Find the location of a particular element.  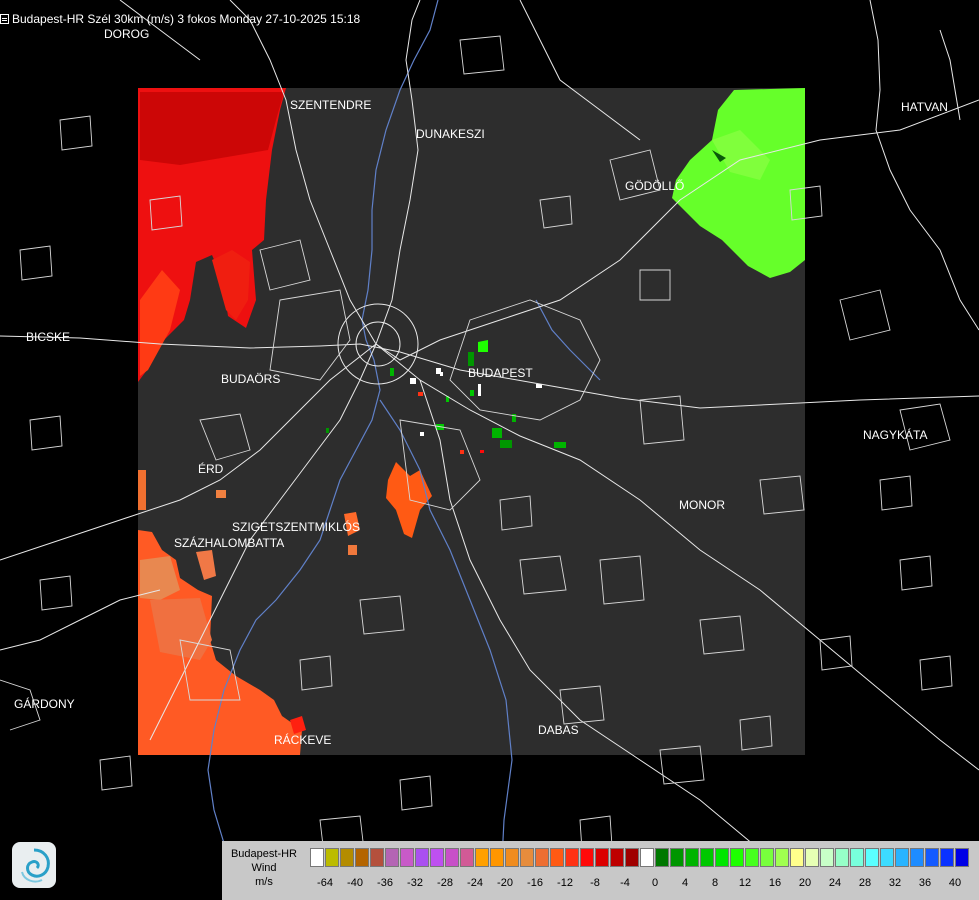

legend-tick: -32 is located at coordinates (415, 883).